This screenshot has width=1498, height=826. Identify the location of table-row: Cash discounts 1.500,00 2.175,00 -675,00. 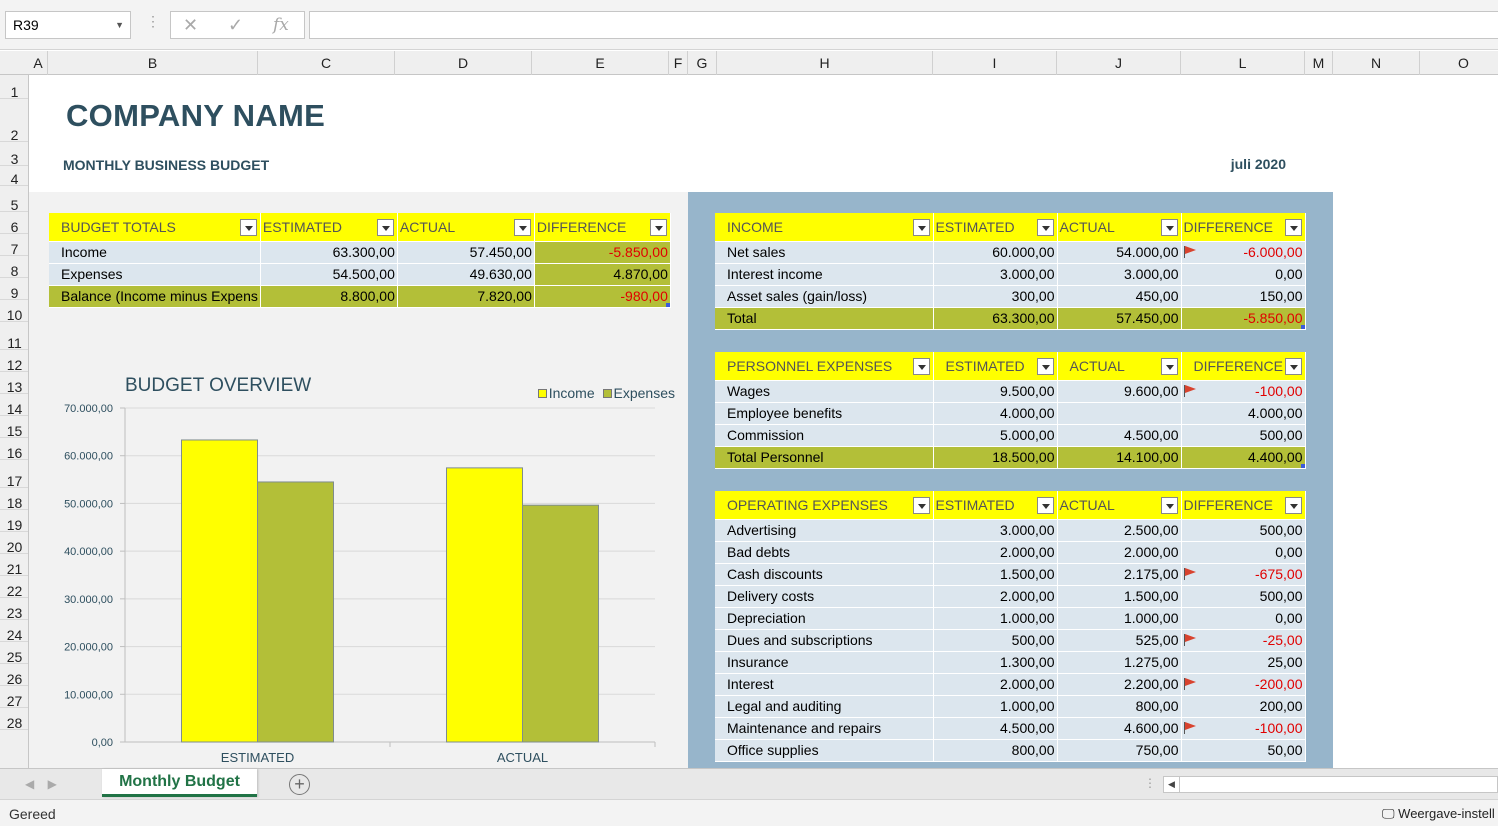
(1010, 574).